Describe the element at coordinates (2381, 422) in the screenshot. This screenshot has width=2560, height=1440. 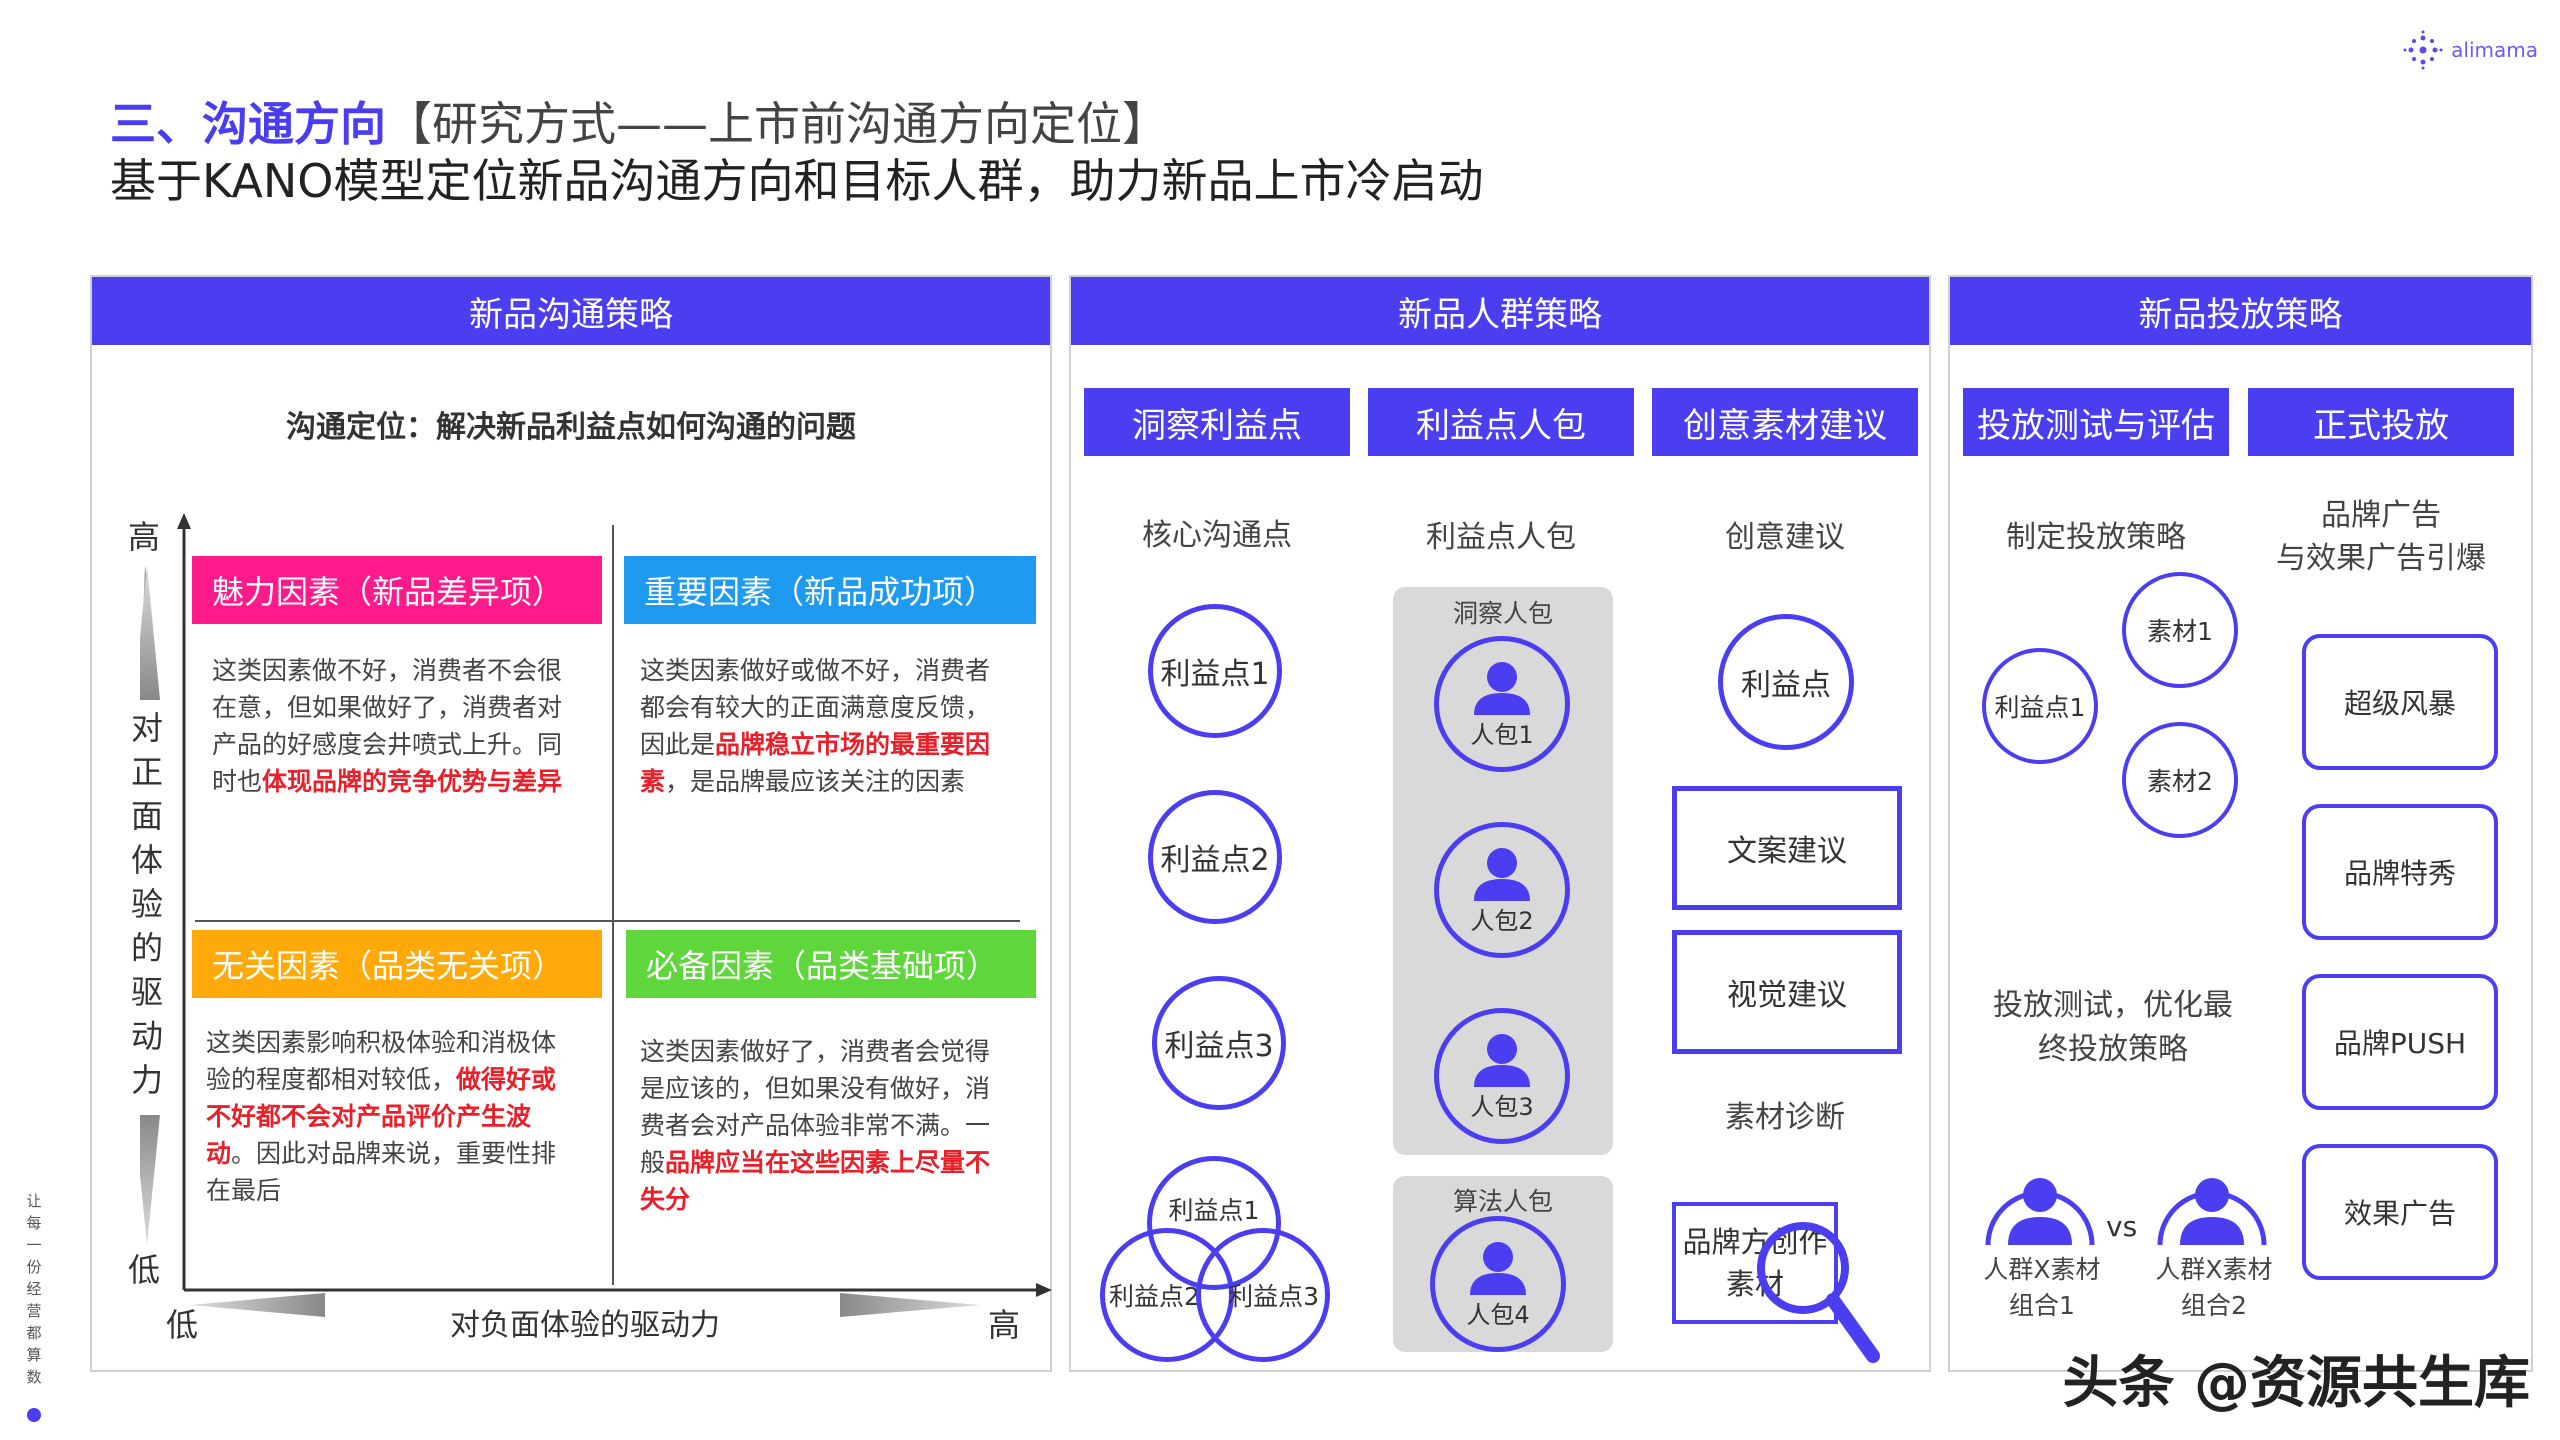
I see `sub-formal-launch: 正式投放` at that location.